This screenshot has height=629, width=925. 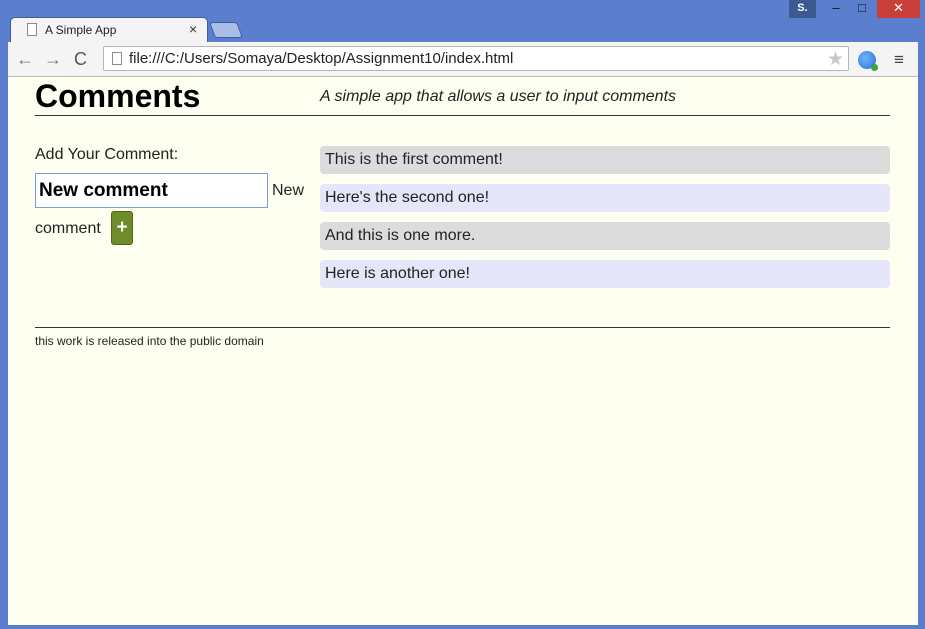 I want to click on add-comment-button: +, so click(x=122, y=228).